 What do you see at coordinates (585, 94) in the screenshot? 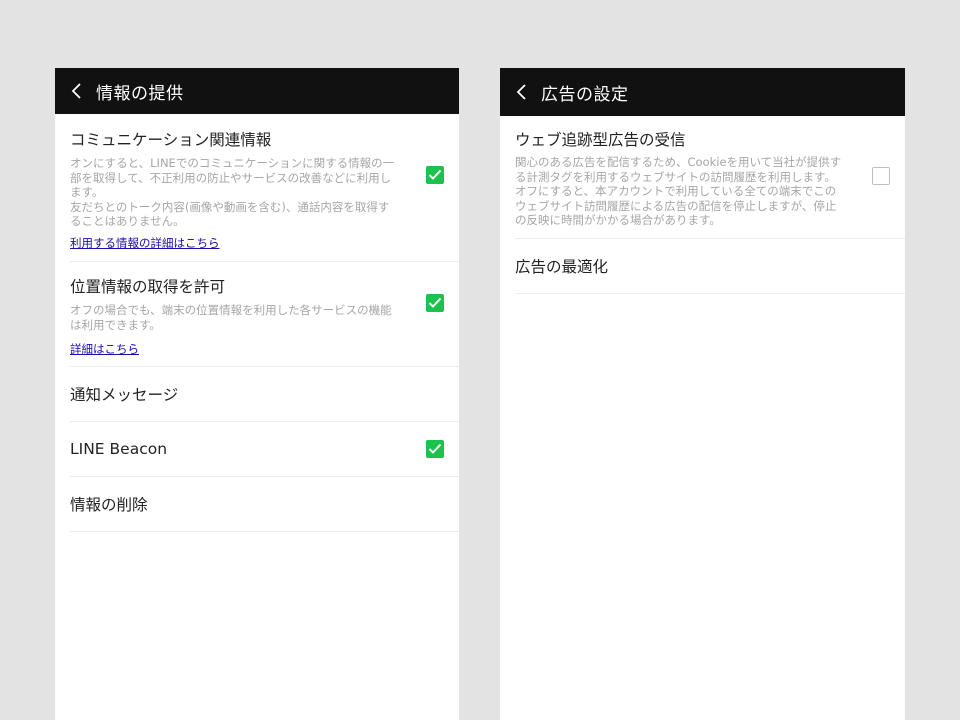
I see `page-title: 広告の設定` at bounding box center [585, 94].